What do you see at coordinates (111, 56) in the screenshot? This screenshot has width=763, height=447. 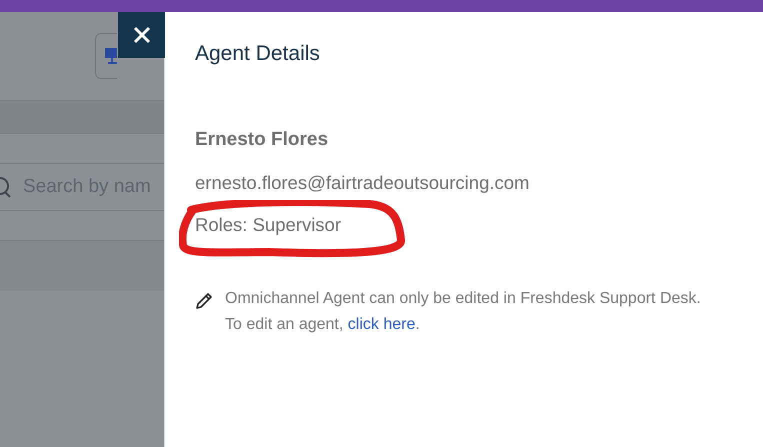 I see `monitor-icon` at bounding box center [111, 56].